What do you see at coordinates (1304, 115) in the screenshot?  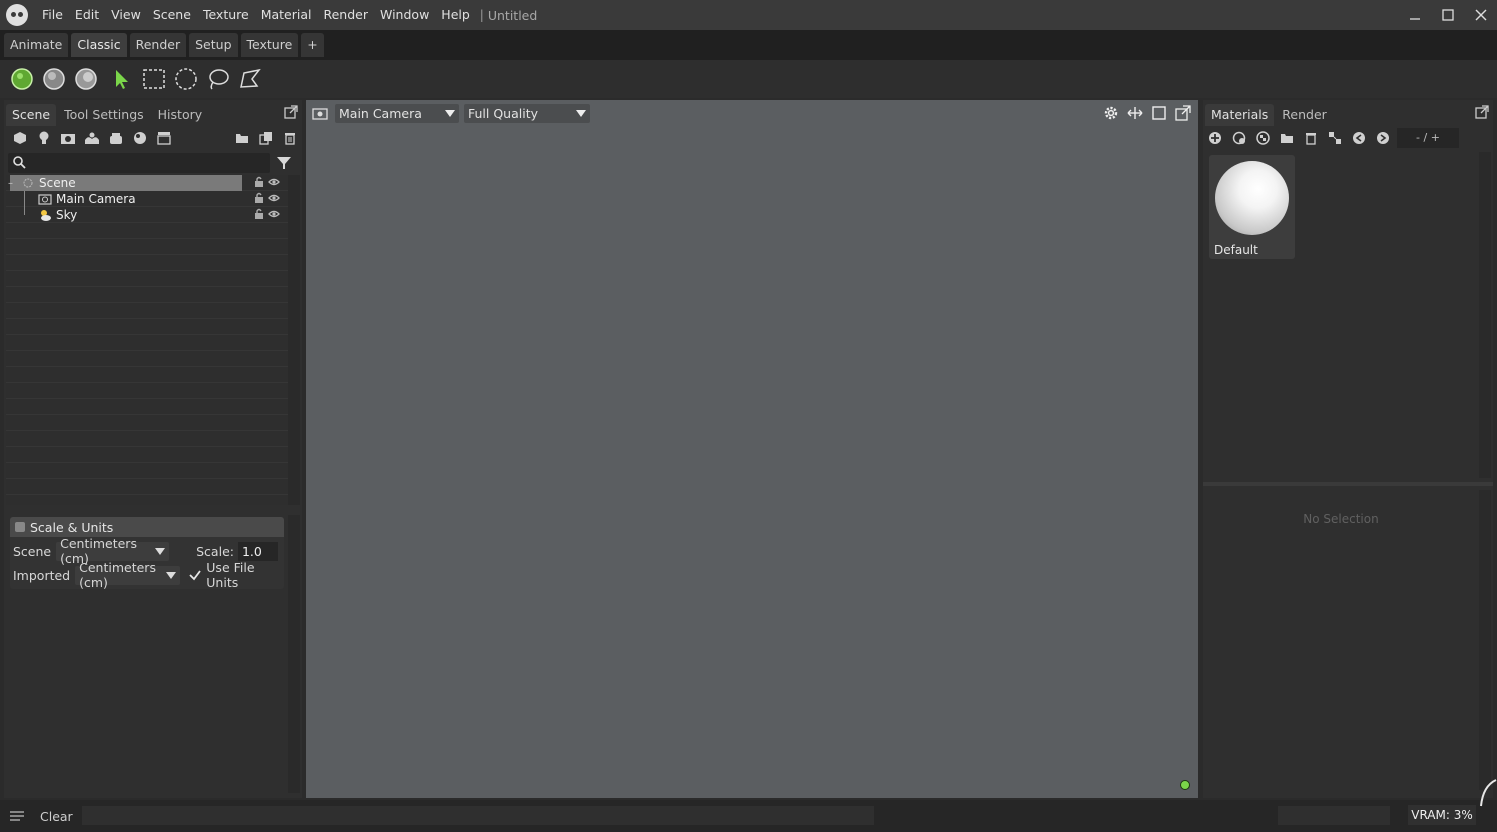 I see `tab-render-settings: Render` at bounding box center [1304, 115].